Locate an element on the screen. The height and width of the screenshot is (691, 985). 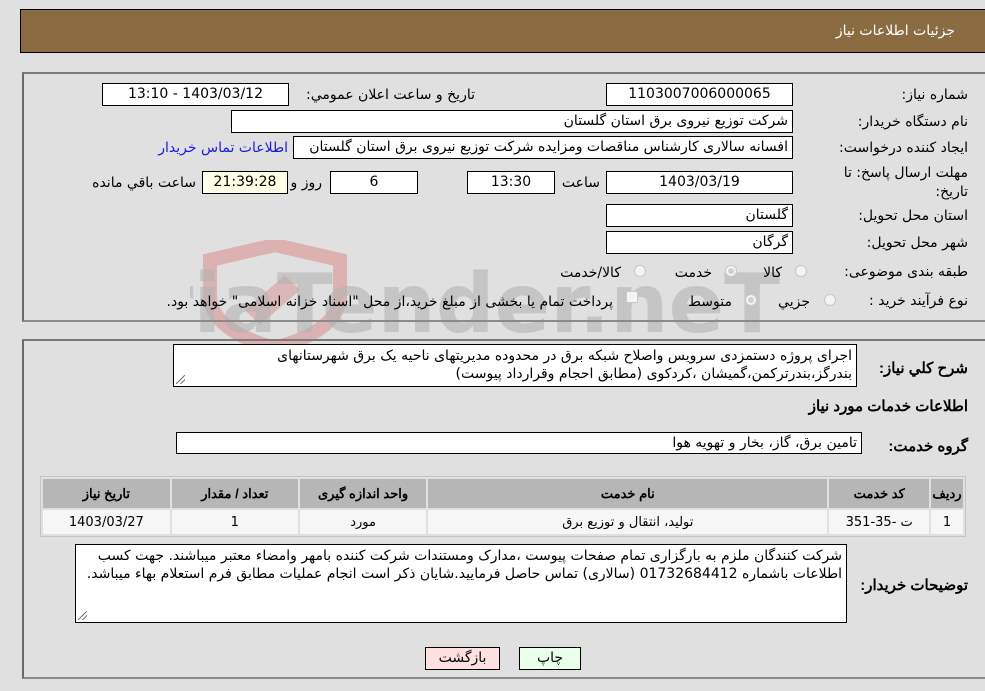
deadline-time-field: 13:30 is located at coordinates (511, 182).